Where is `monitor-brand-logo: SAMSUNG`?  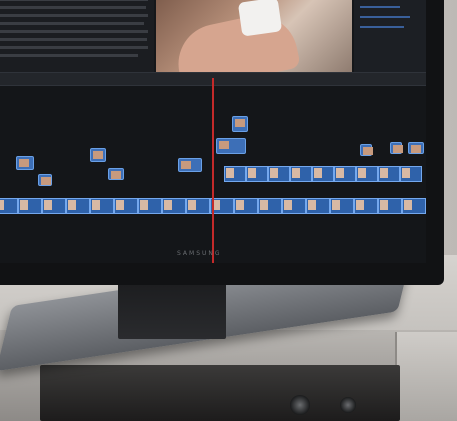 monitor-brand-logo: SAMSUNG is located at coordinates (199, 253).